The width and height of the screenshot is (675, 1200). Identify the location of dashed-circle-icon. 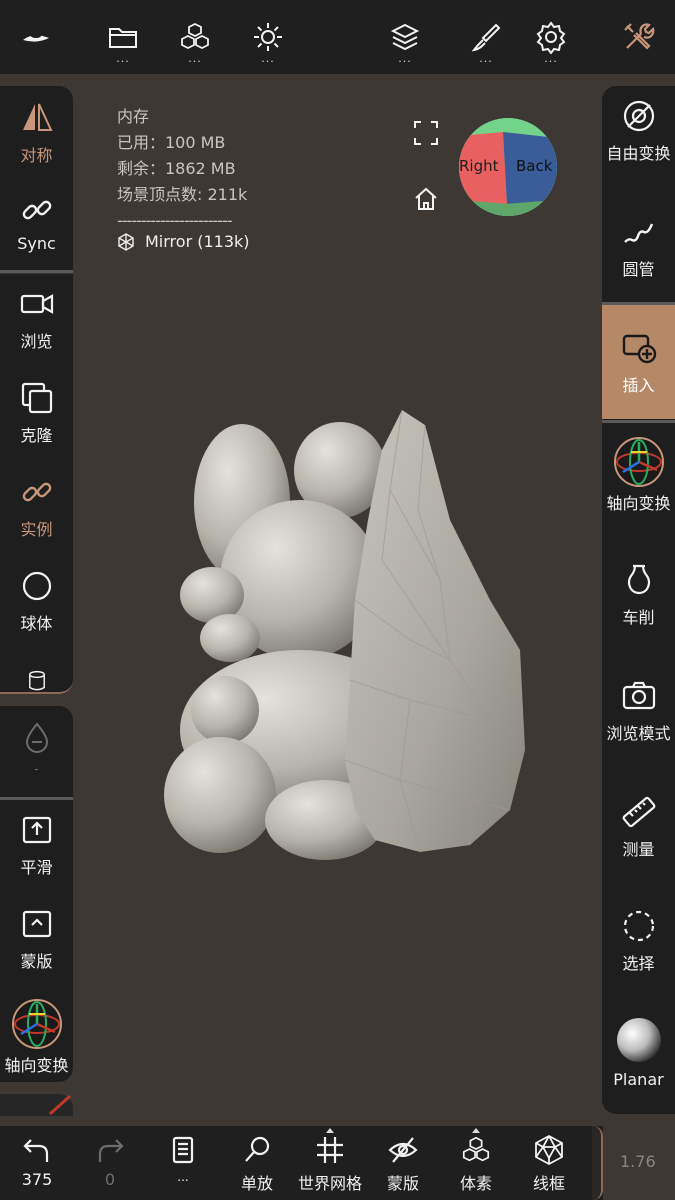
(638, 926).